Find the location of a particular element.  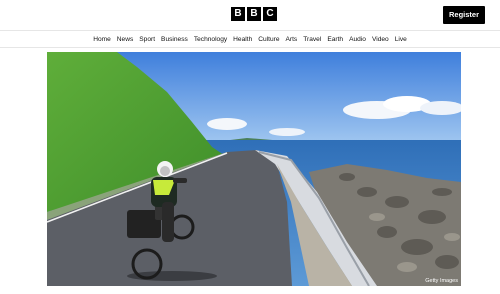

nav-item-business: Business is located at coordinates (174, 39).